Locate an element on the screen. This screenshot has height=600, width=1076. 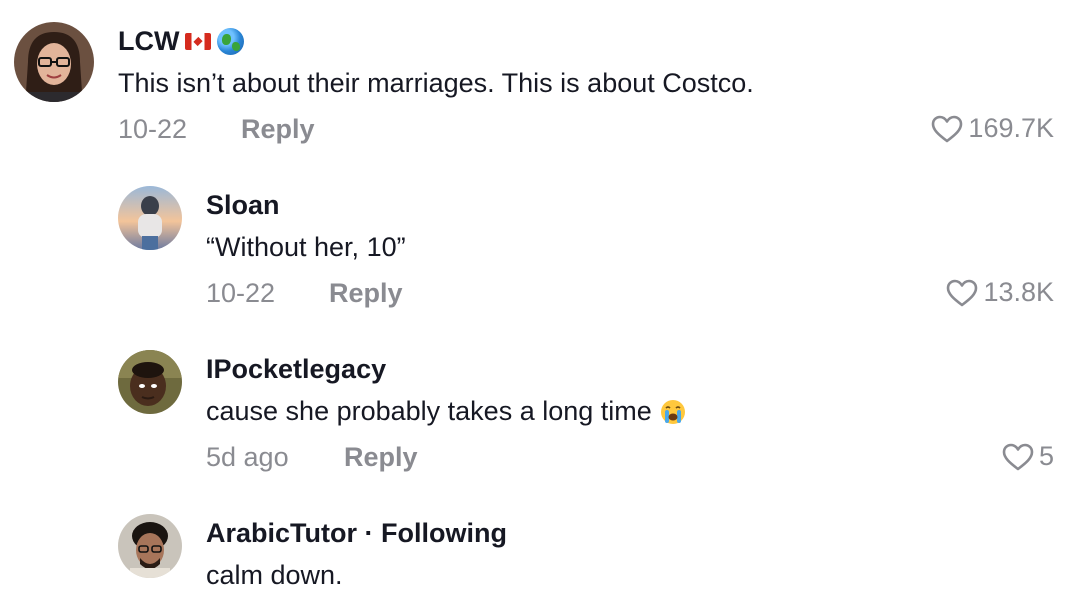
comment-text-content: calm down. is located at coordinates (274, 575).